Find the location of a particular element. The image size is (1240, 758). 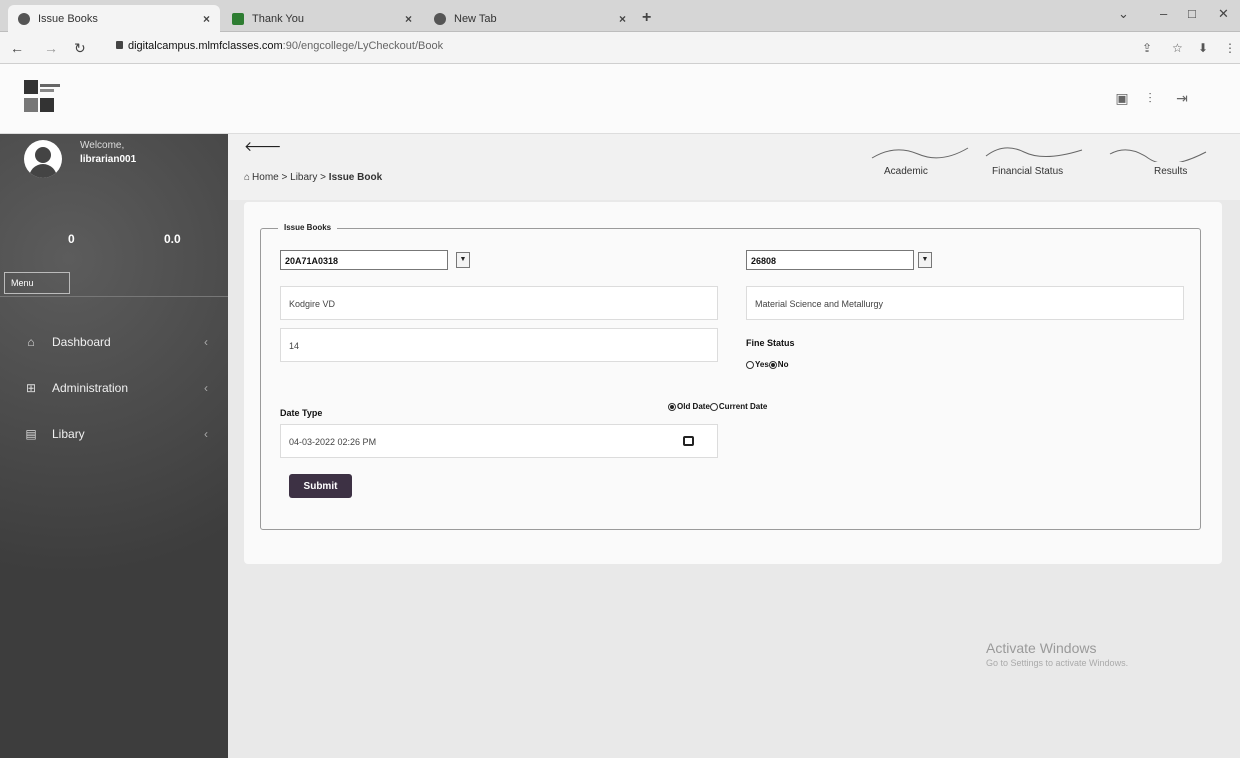

date-input: 04-03-2022 02:26 PM is located at coordinates (499, 441).